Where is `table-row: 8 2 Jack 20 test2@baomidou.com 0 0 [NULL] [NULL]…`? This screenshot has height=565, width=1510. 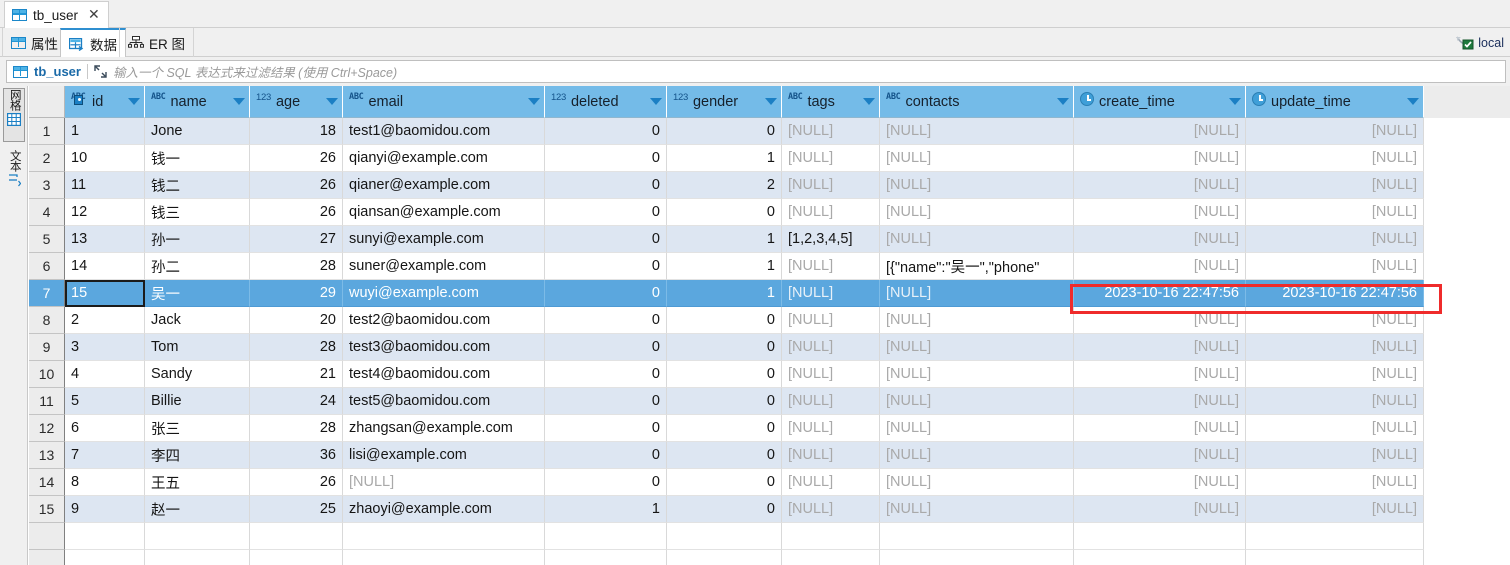
table-row: 8 2 Jack 20 test2@baomidou.com 0 0 [NULL] [NULL]… is located at coordinates (769, 320).